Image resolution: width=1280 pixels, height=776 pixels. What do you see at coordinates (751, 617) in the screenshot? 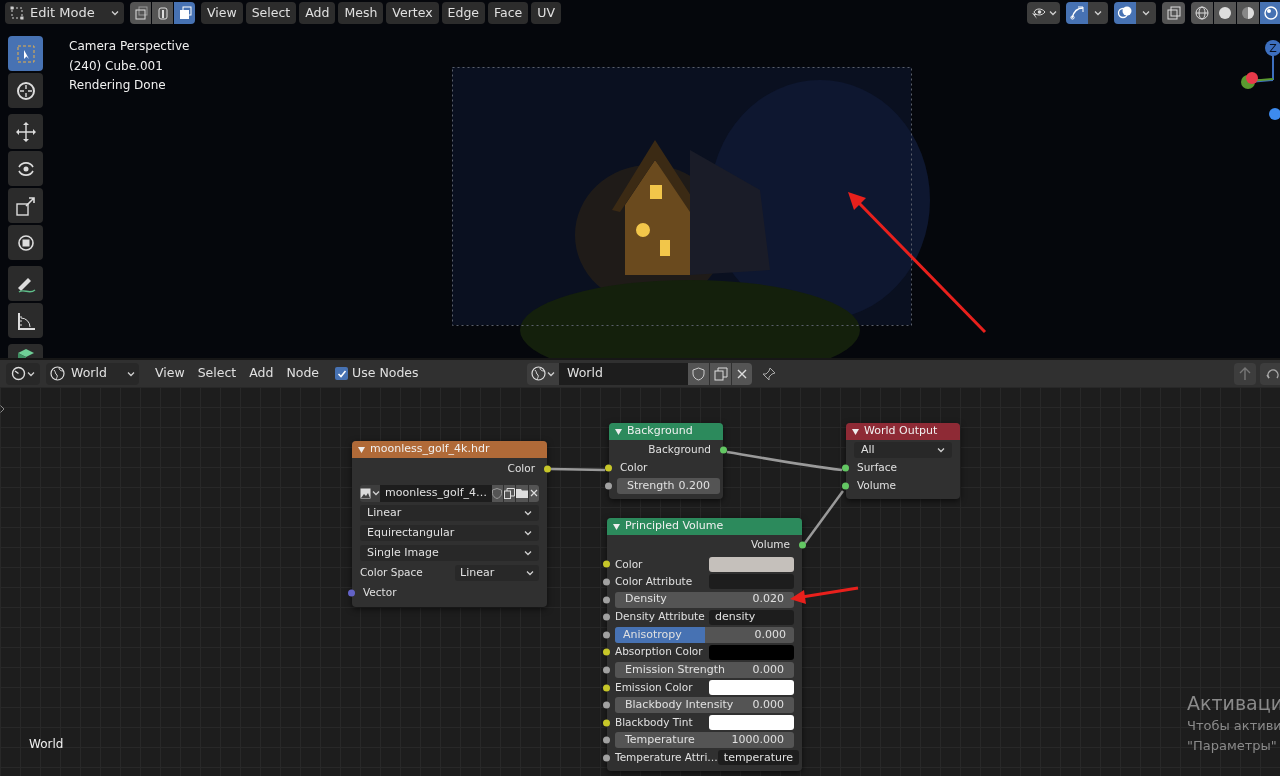
I see `attribute-field: density` at bounding box center [751, 617].